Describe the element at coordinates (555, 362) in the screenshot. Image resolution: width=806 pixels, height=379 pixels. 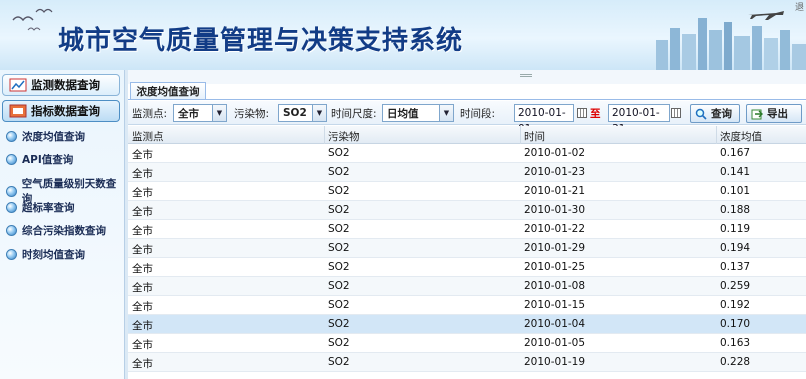
I see `cell-time: 2010-01-19` at that location.